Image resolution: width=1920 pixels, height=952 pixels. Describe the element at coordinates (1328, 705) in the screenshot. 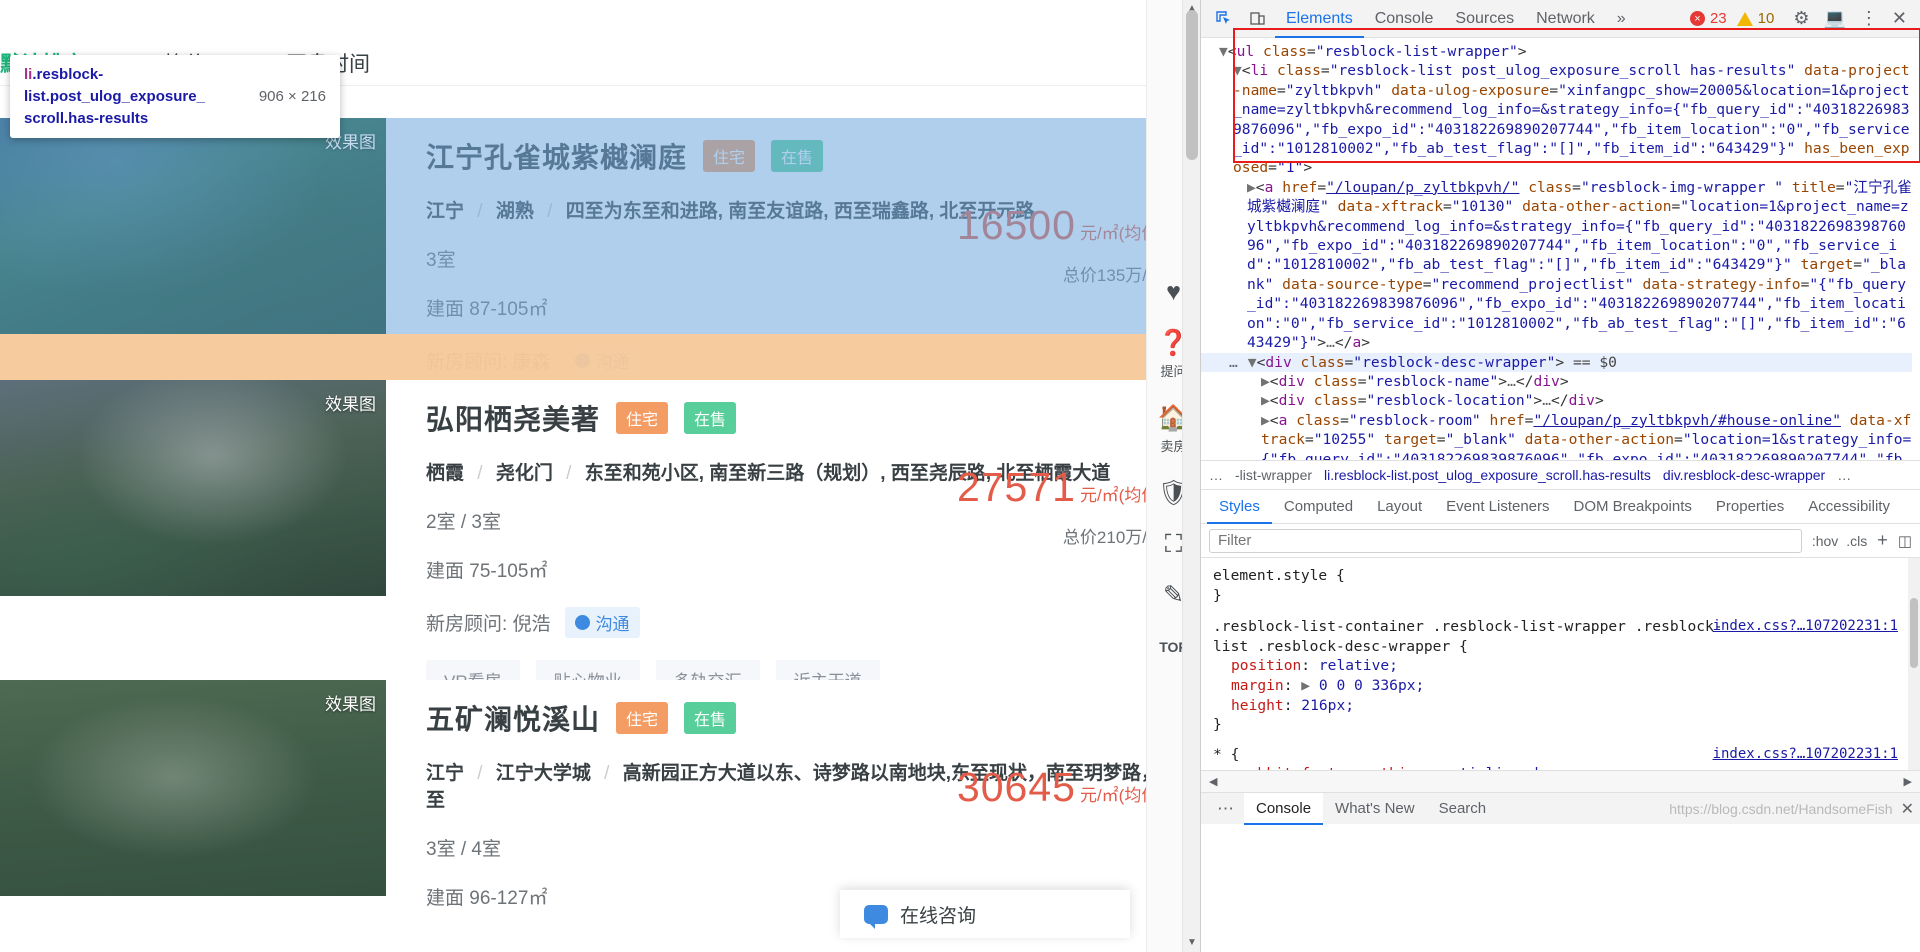

I see `css-prop-value: 216px;` at that location.